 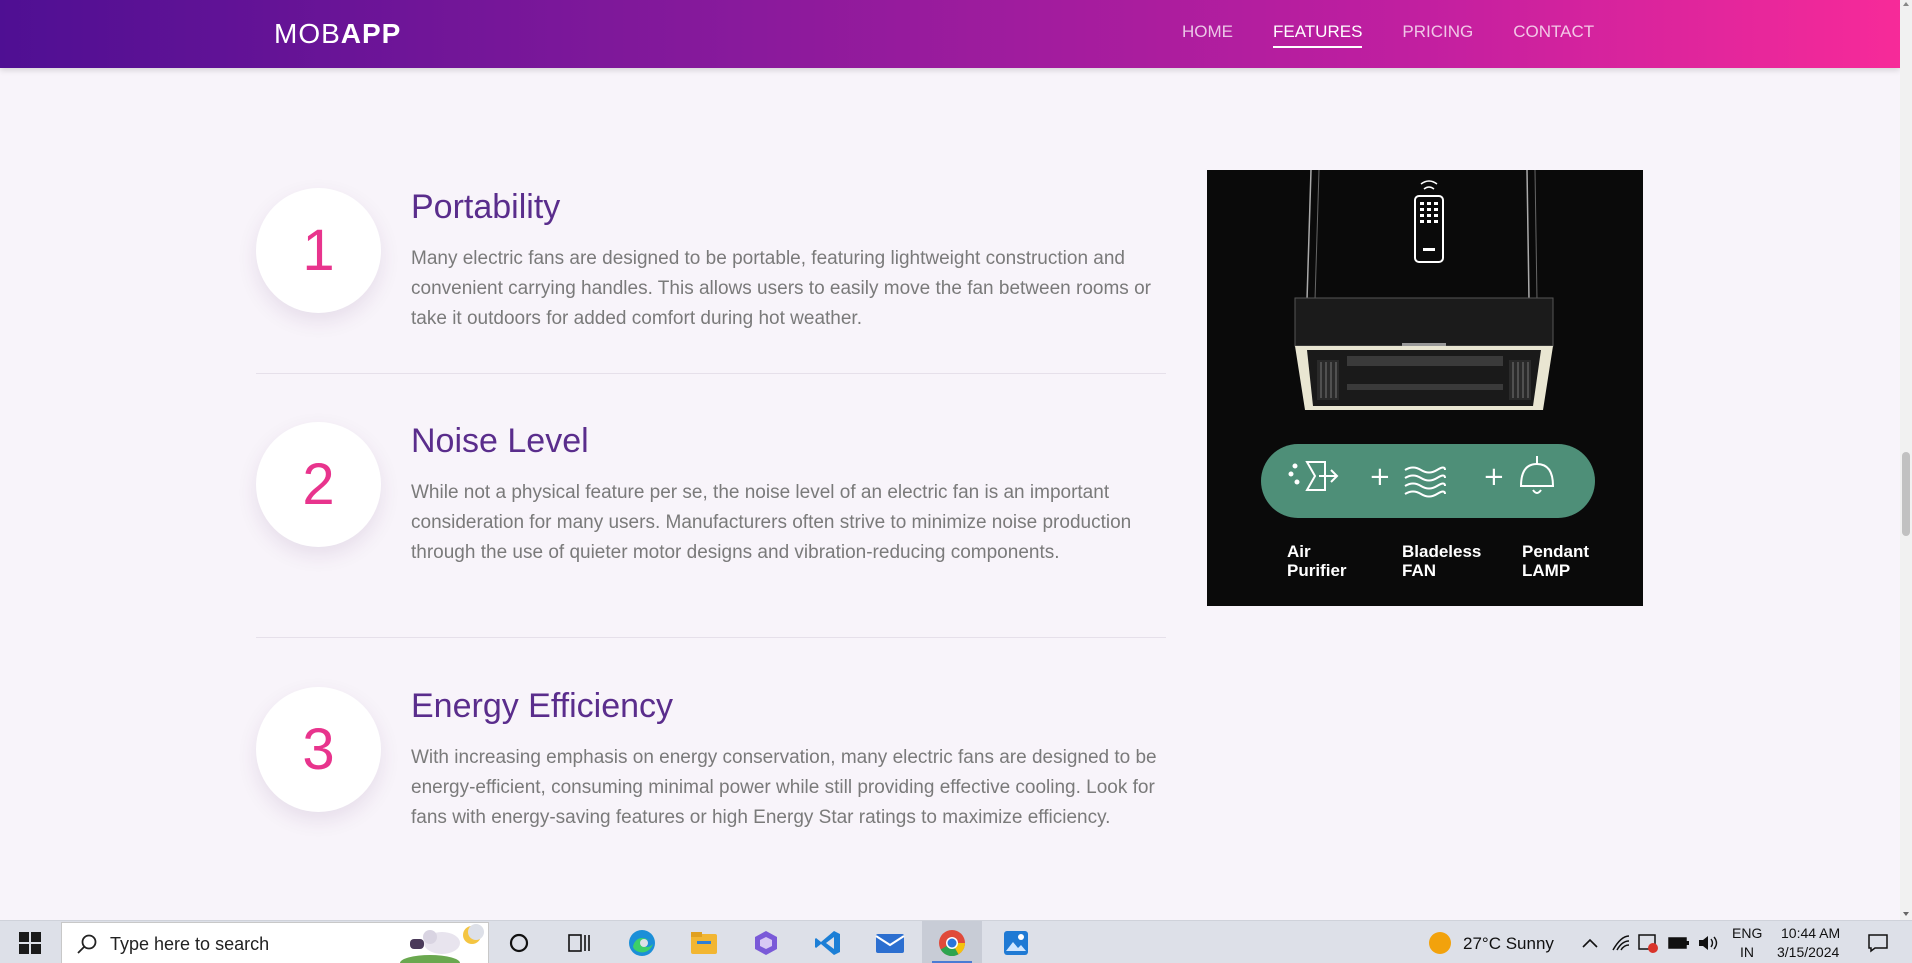 I want to click on file-explorer-icon, so click(x=704, y=943).